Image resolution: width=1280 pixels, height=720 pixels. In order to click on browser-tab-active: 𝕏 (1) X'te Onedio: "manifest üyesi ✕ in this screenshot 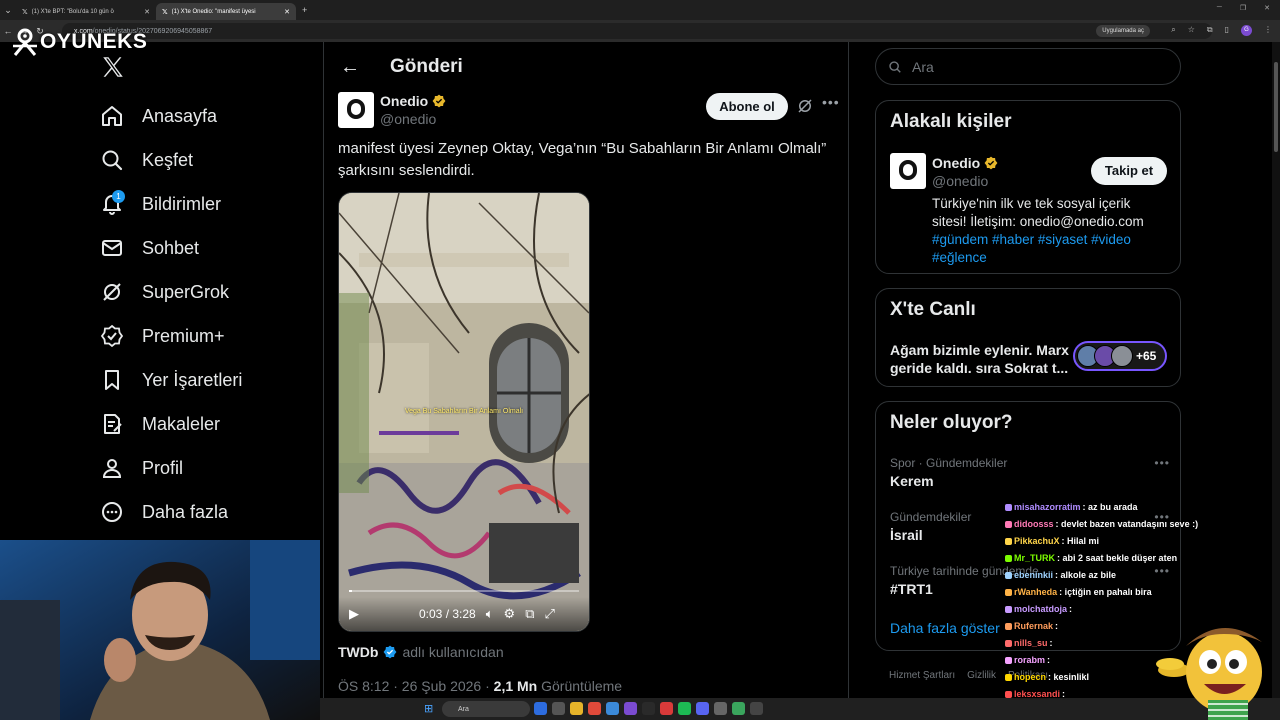, I will do `click(226, 11)`.